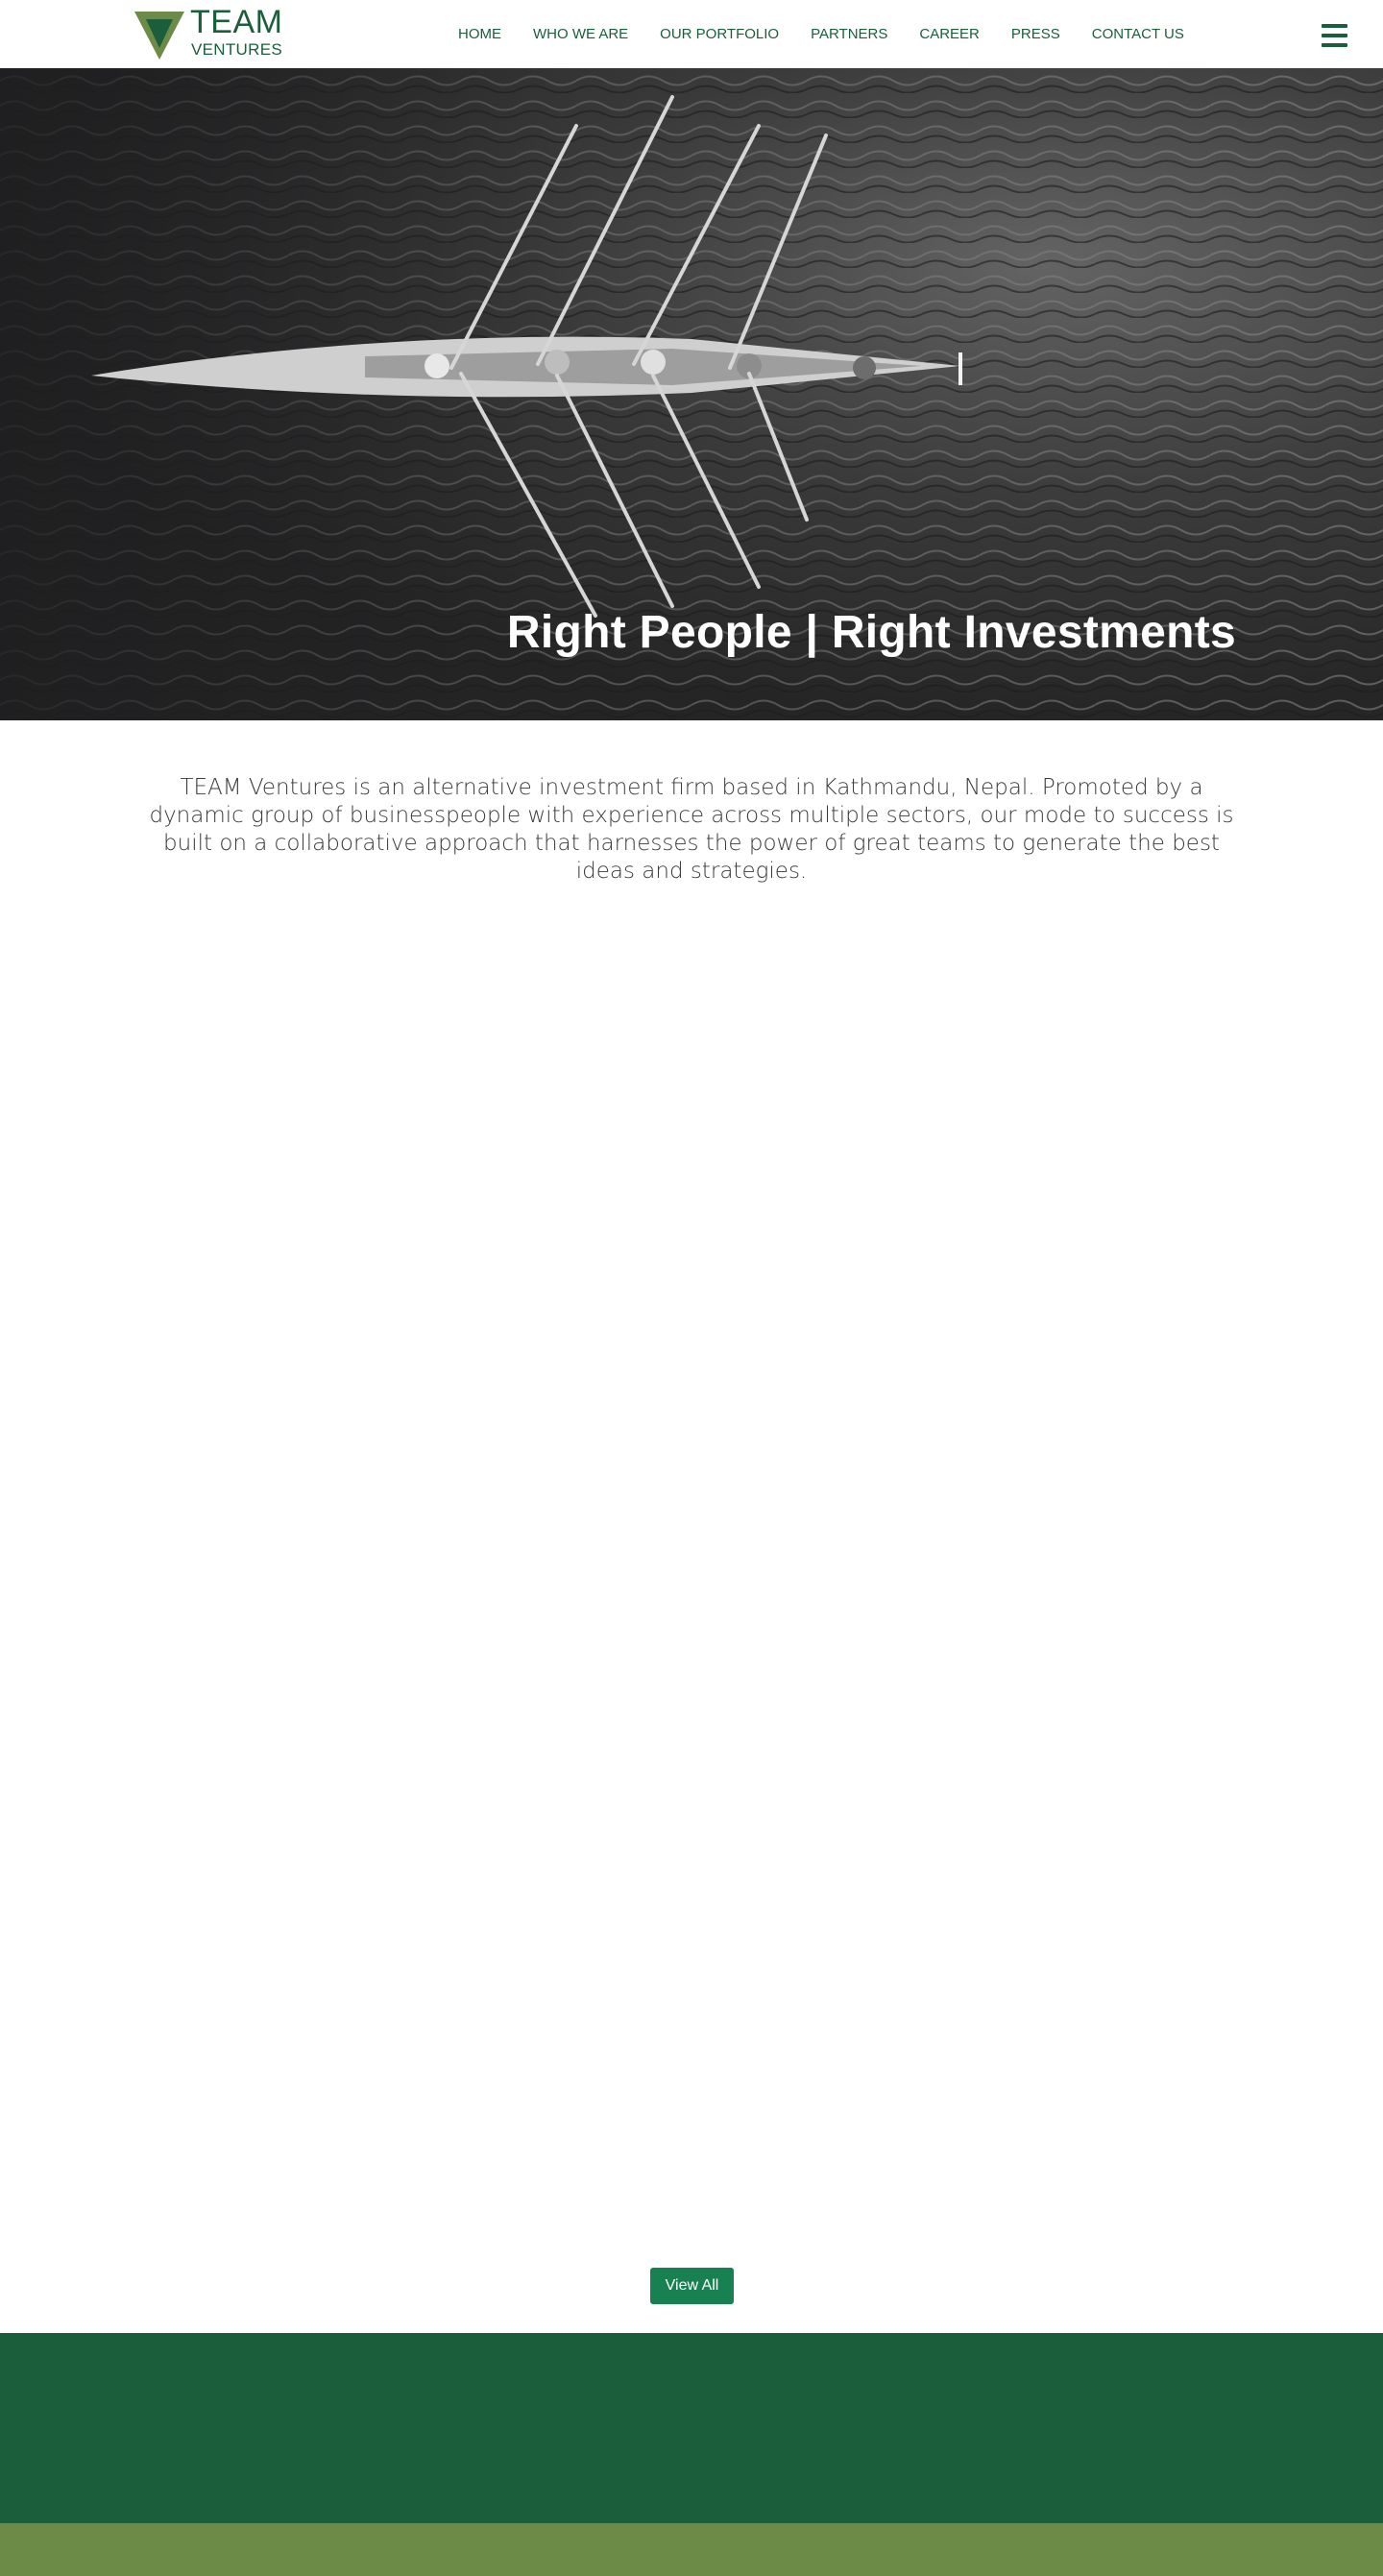  I want to click on nav-item-press: PRESS, so click(1035, 34).